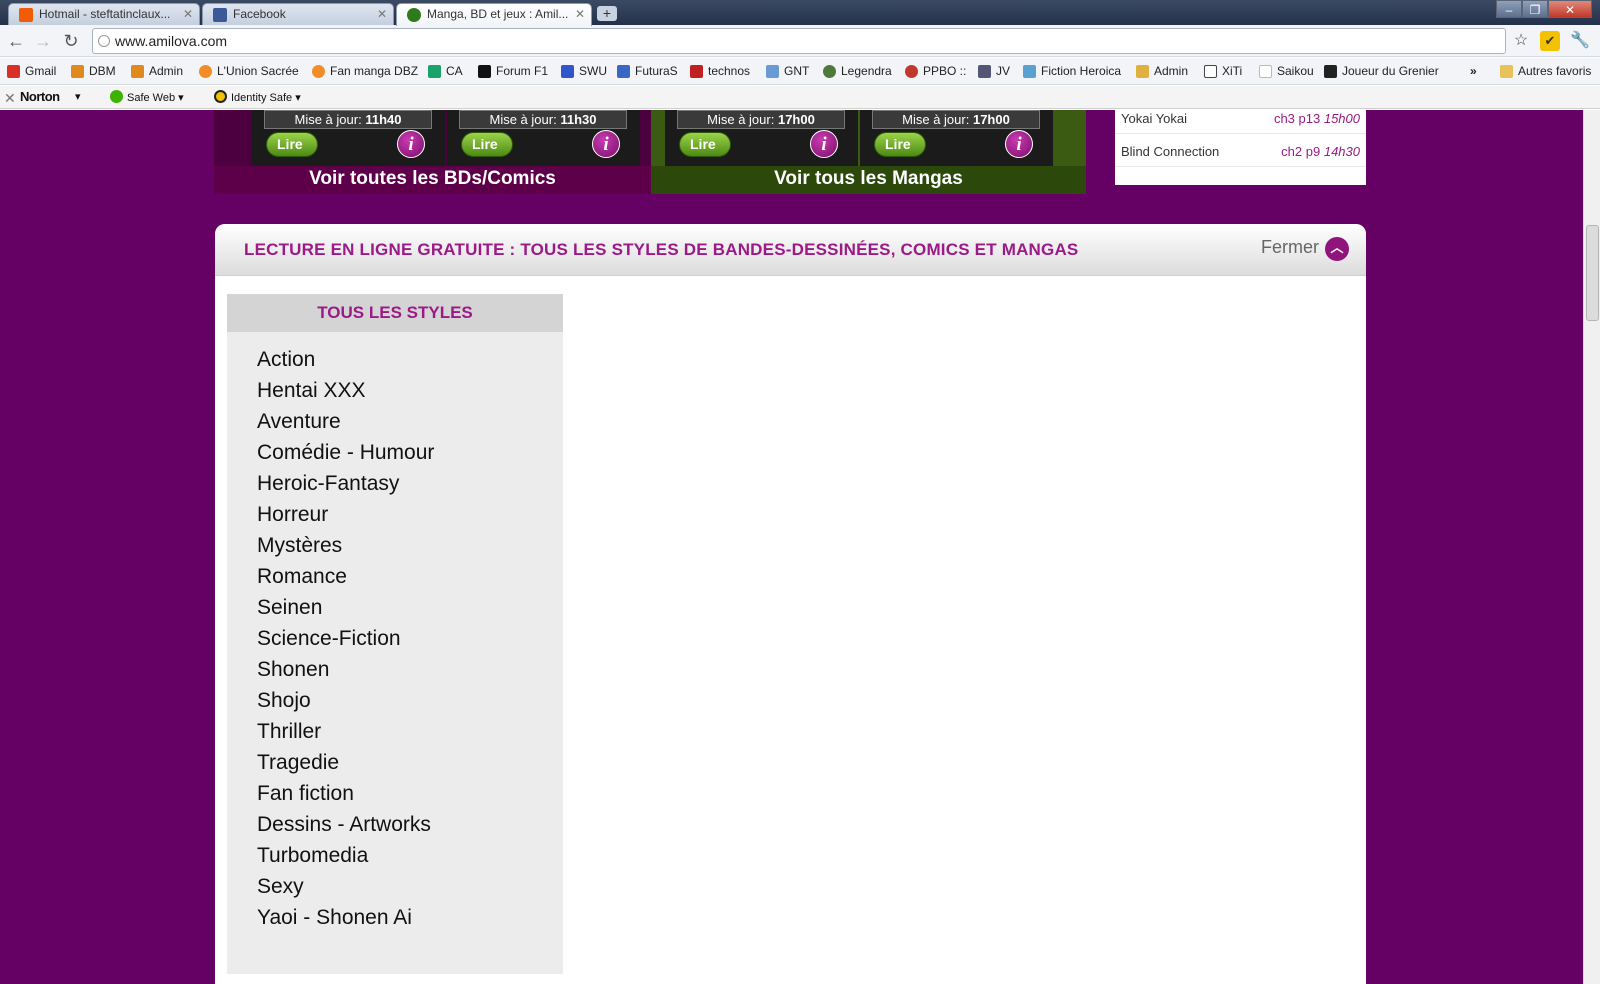 The height and width of the screenshot is (984, 1600). I want to click on norton-logo: Norton, so click(40, 96).